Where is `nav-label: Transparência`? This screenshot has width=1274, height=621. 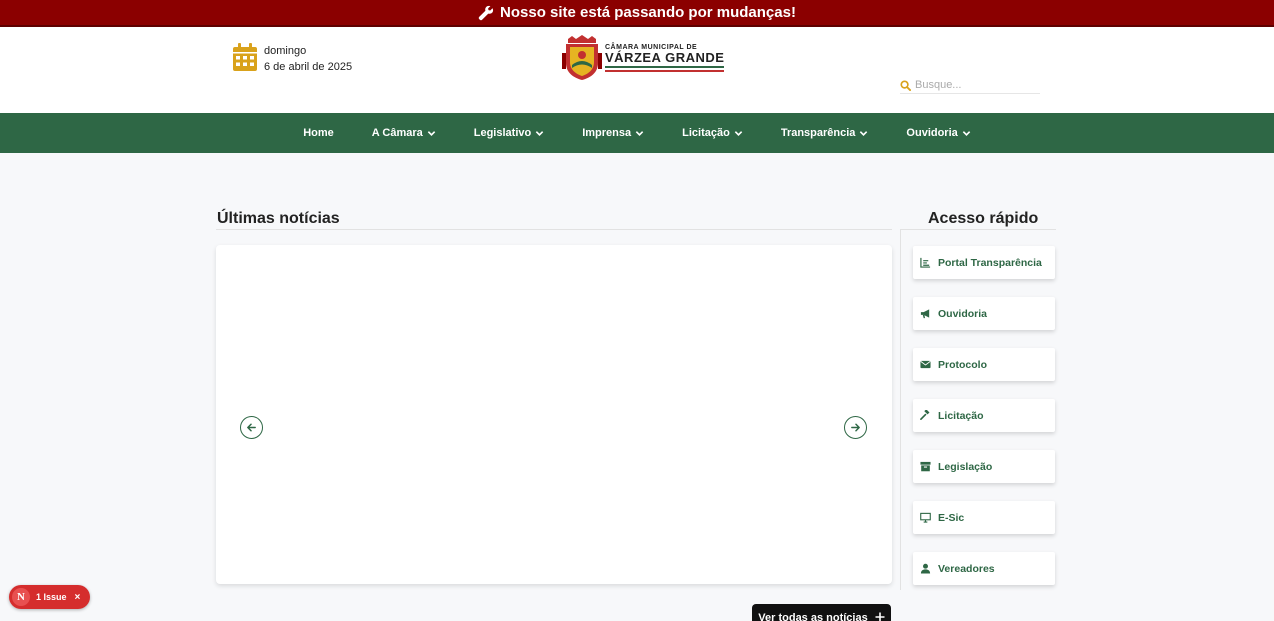 nav-label: Transparência is located at coordinates (818, 133).